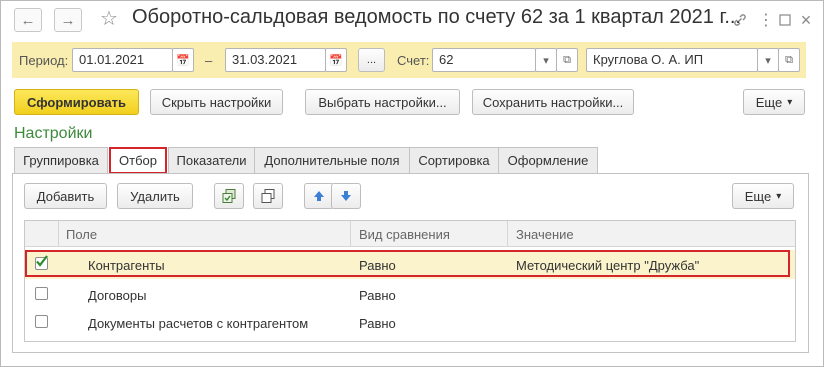 The image size is (824, 367). I want to click on organization-field: Круглова О. А. ИП, so click(672, 60).